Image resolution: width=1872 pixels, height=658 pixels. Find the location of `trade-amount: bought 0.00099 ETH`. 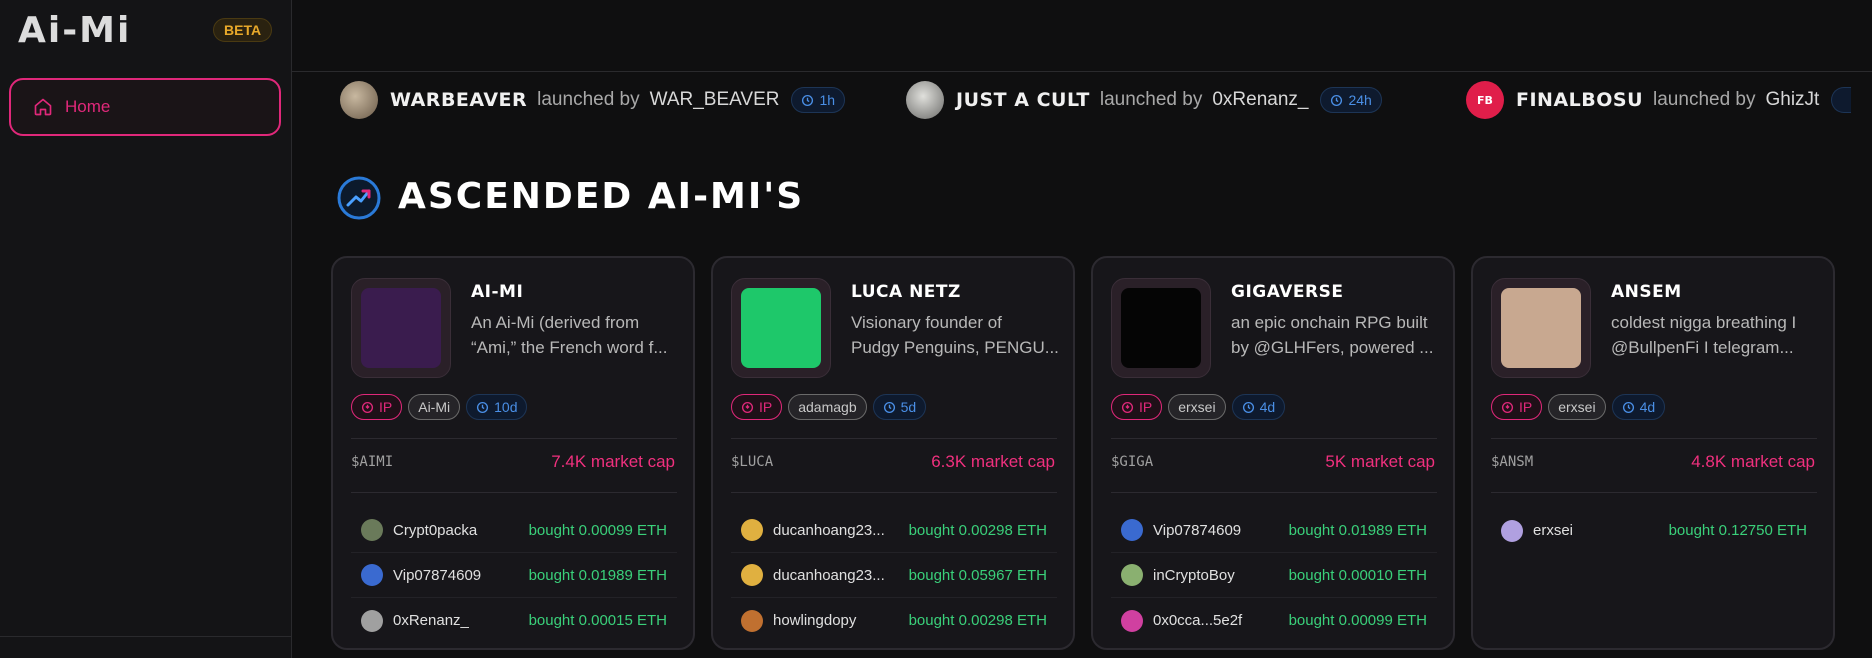

trade-amount: bought 0.00099 ETH is located at coordinates (1357, 620).